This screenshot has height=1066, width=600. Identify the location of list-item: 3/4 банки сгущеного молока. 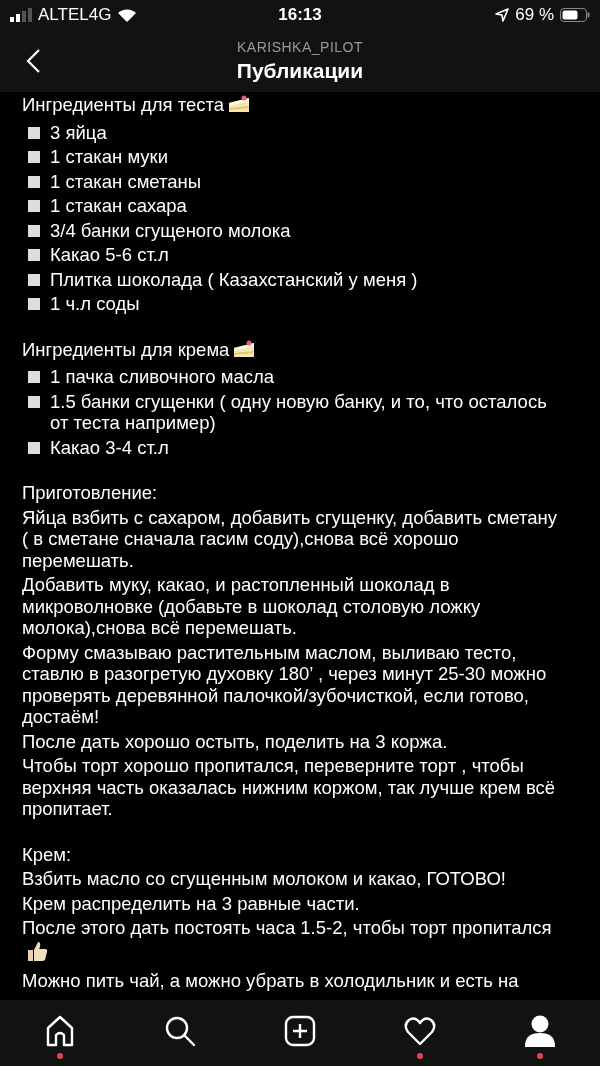
(171, 230).